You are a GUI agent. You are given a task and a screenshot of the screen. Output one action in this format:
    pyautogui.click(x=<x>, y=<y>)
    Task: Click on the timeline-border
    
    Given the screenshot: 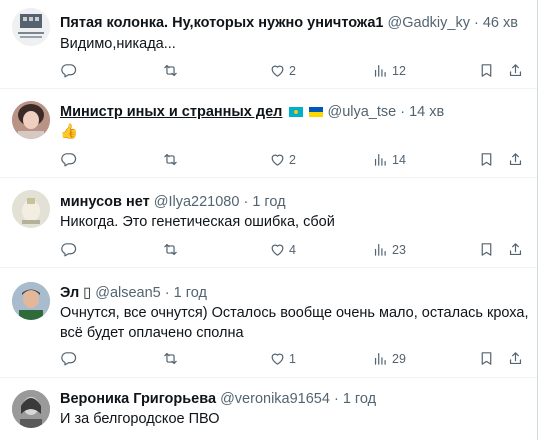 What is the action you would take?
    pyautogui.click(x=537, y=220)
    